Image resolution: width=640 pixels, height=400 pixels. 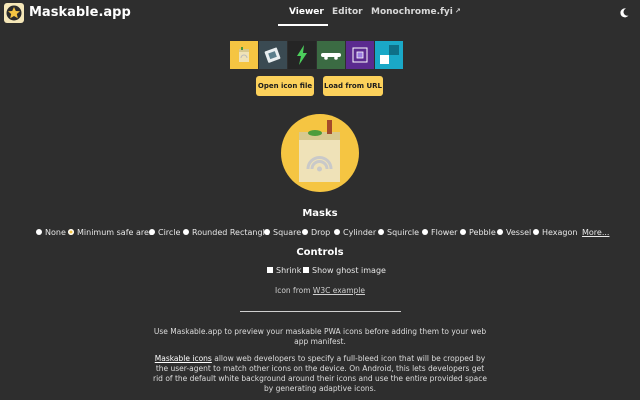 What do you see at coordinates (289, 270) in the screenshot?
I see `shrink-label: Shrink` at bounding box center [289, 270].